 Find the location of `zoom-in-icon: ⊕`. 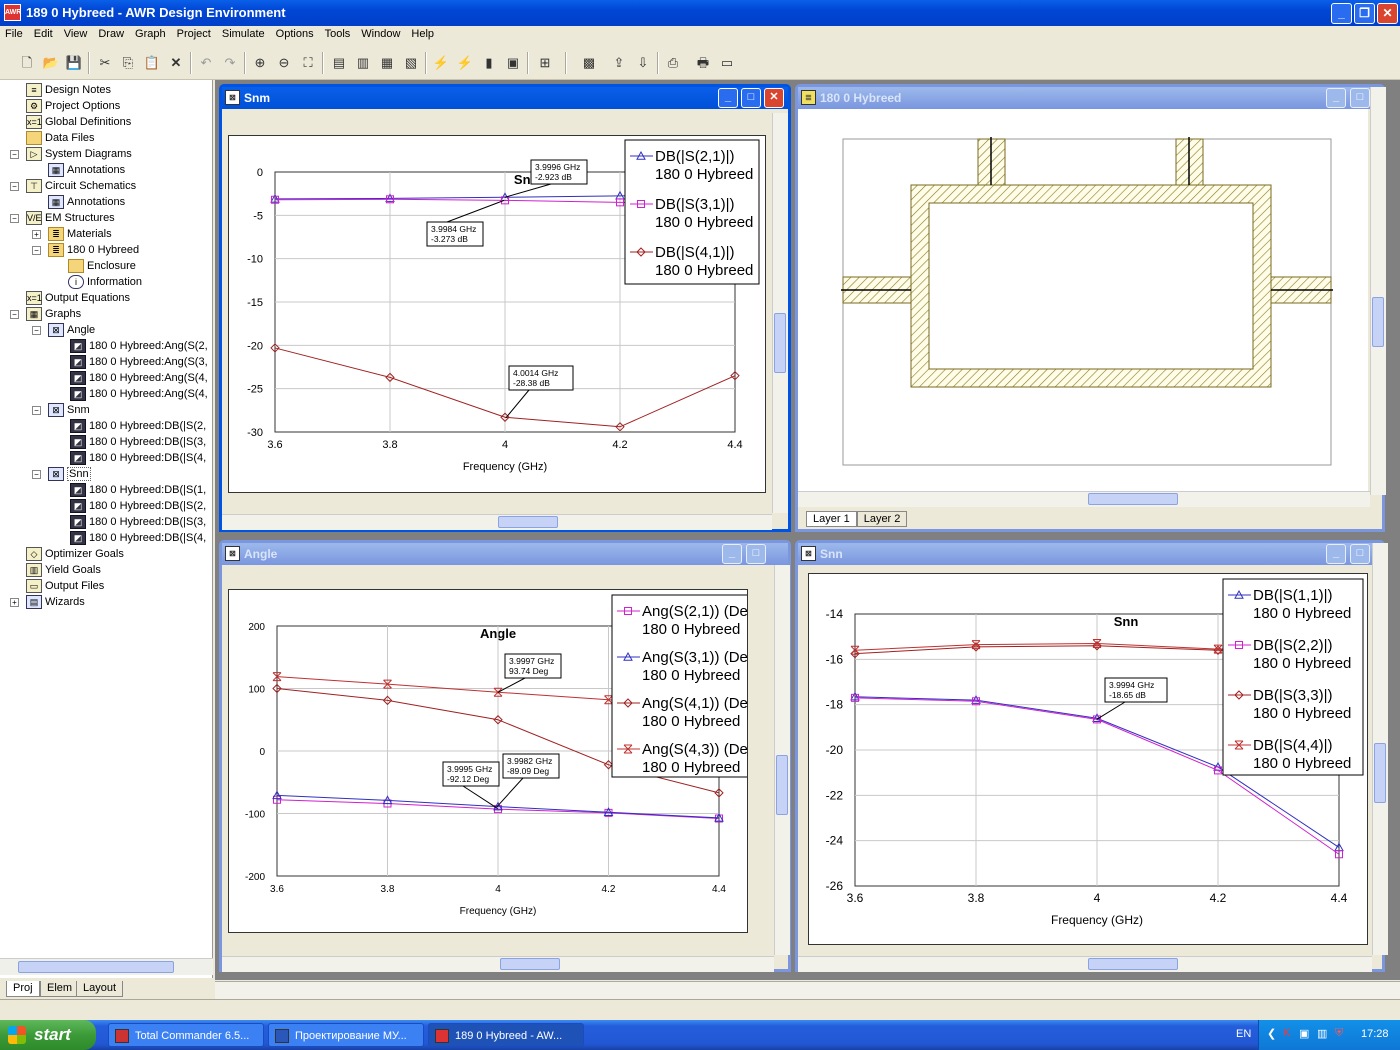

zoom-in-icon: ⊕ is located at coordinates (260, 63).